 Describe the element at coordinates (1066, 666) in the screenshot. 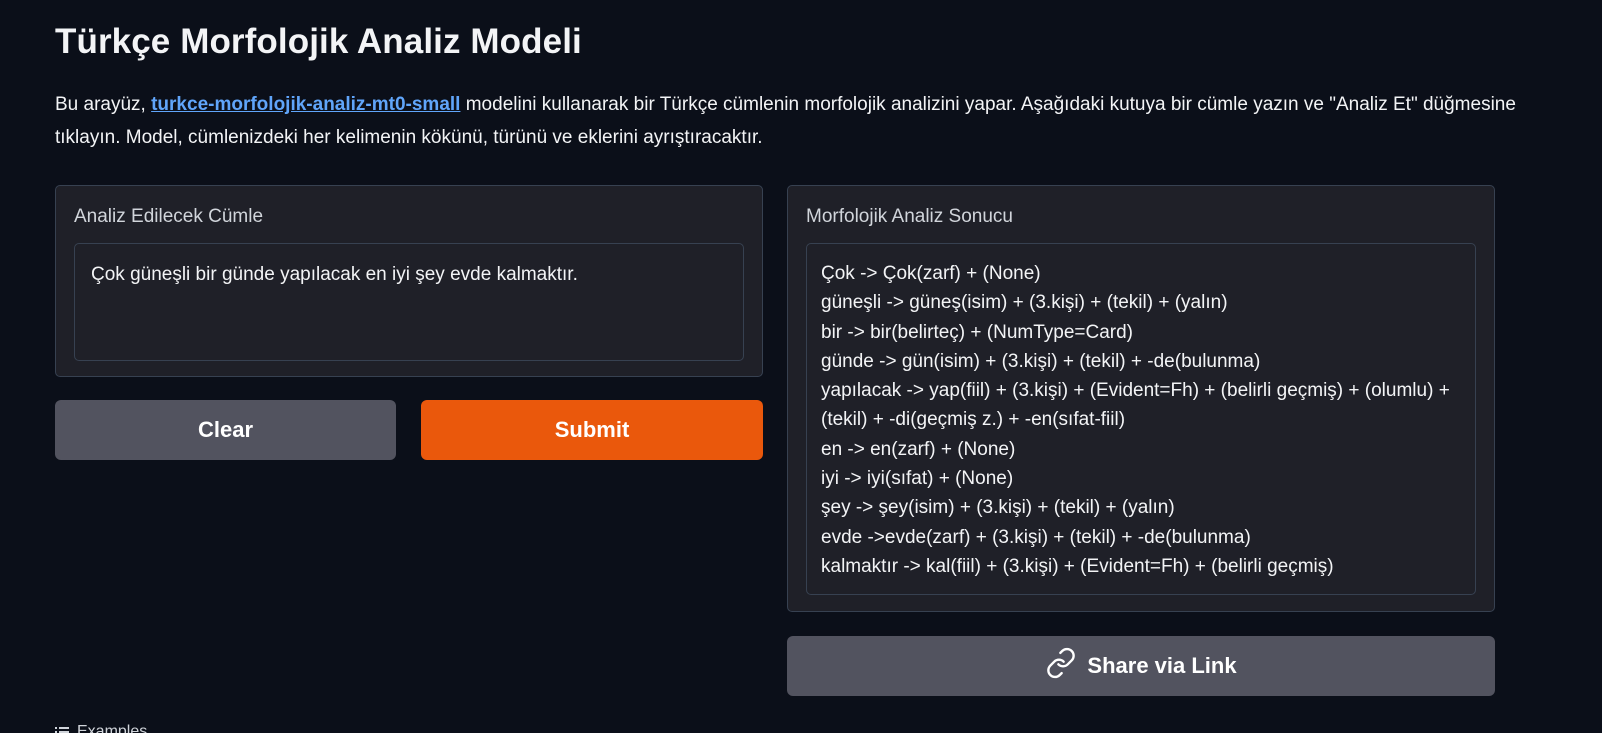

I see `link-icon` at that location.